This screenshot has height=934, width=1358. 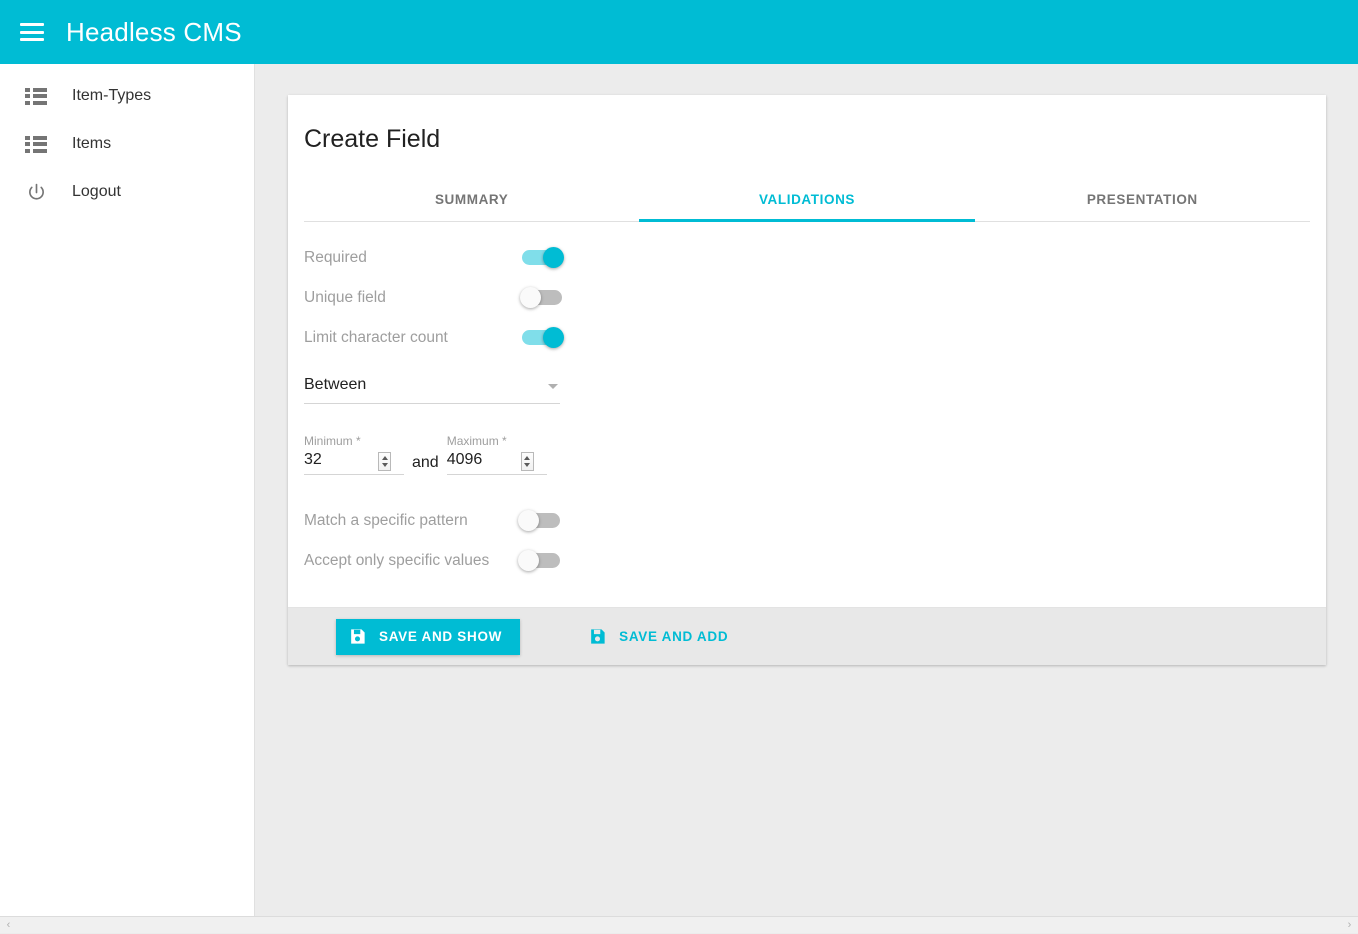 I want to click on tab-presentation: PRESENTATION, so click(x=1142, y=200).